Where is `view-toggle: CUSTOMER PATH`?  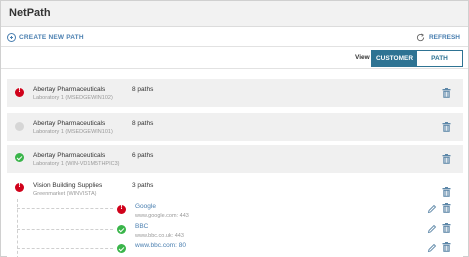
view-toggle: CUSTOMER PATH is located at coordinates (417, 58).